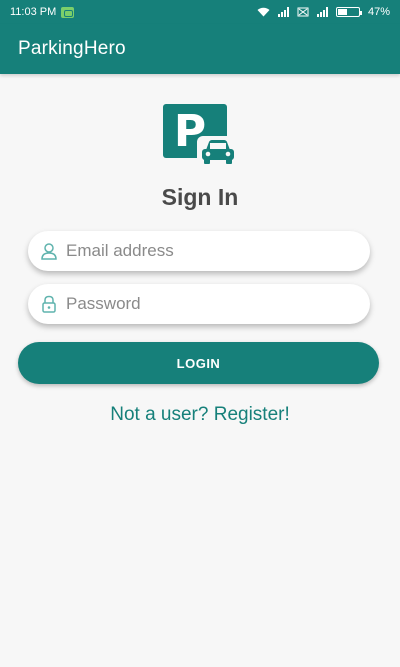 This screenshot has width=400, height=667. I want to click on app-title: ParkingHero, so click(72, 48).